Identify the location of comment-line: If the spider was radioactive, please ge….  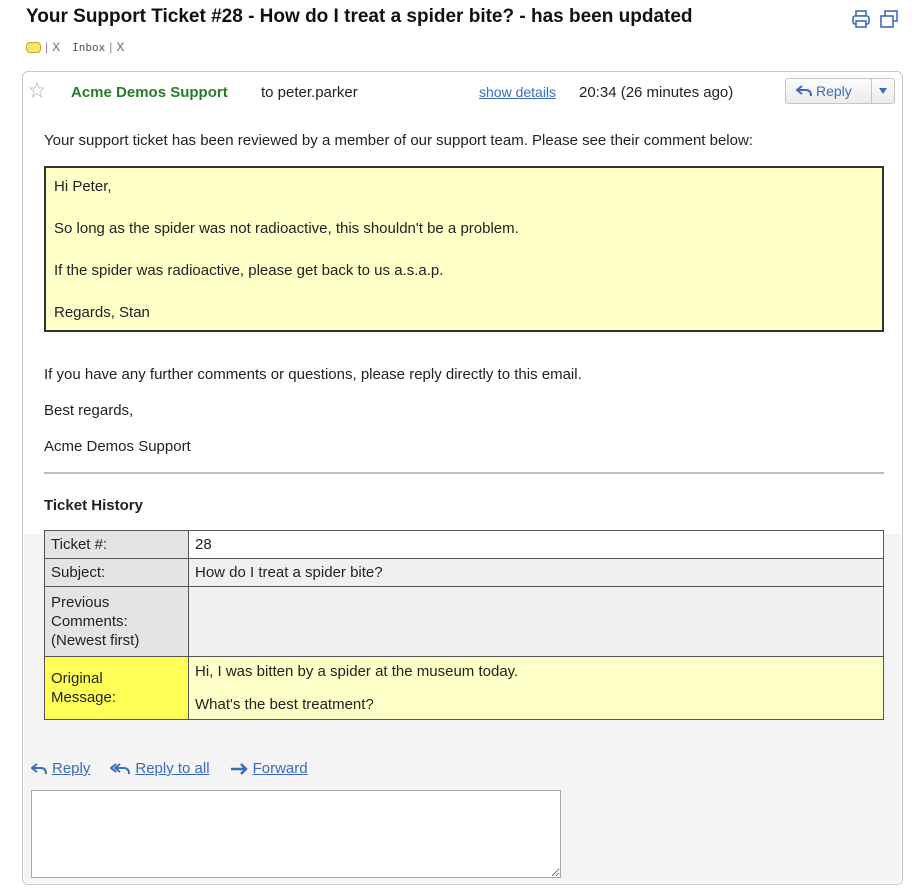
(249, 270).